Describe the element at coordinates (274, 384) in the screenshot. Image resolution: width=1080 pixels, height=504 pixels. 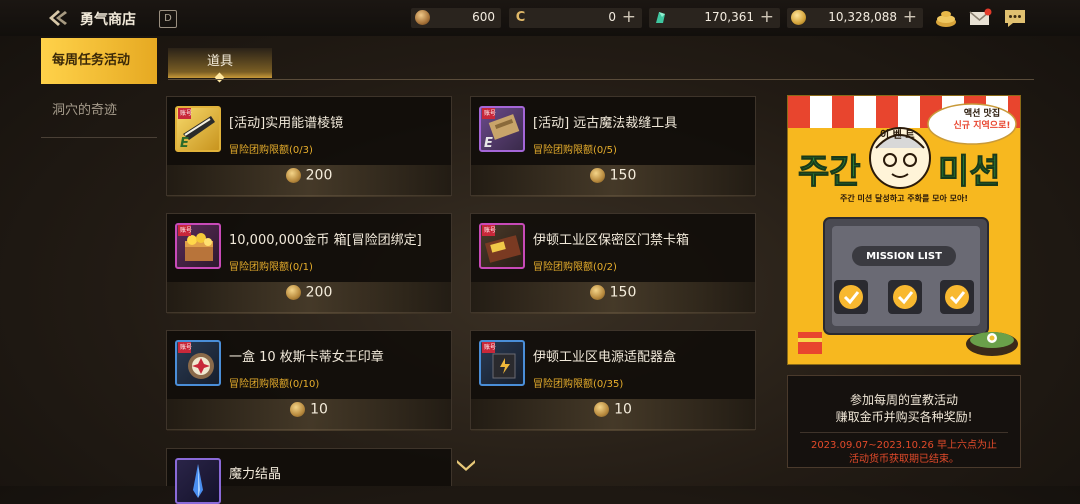
I see `purchase-limit: 冒险团购限额(0/10)` at that location.